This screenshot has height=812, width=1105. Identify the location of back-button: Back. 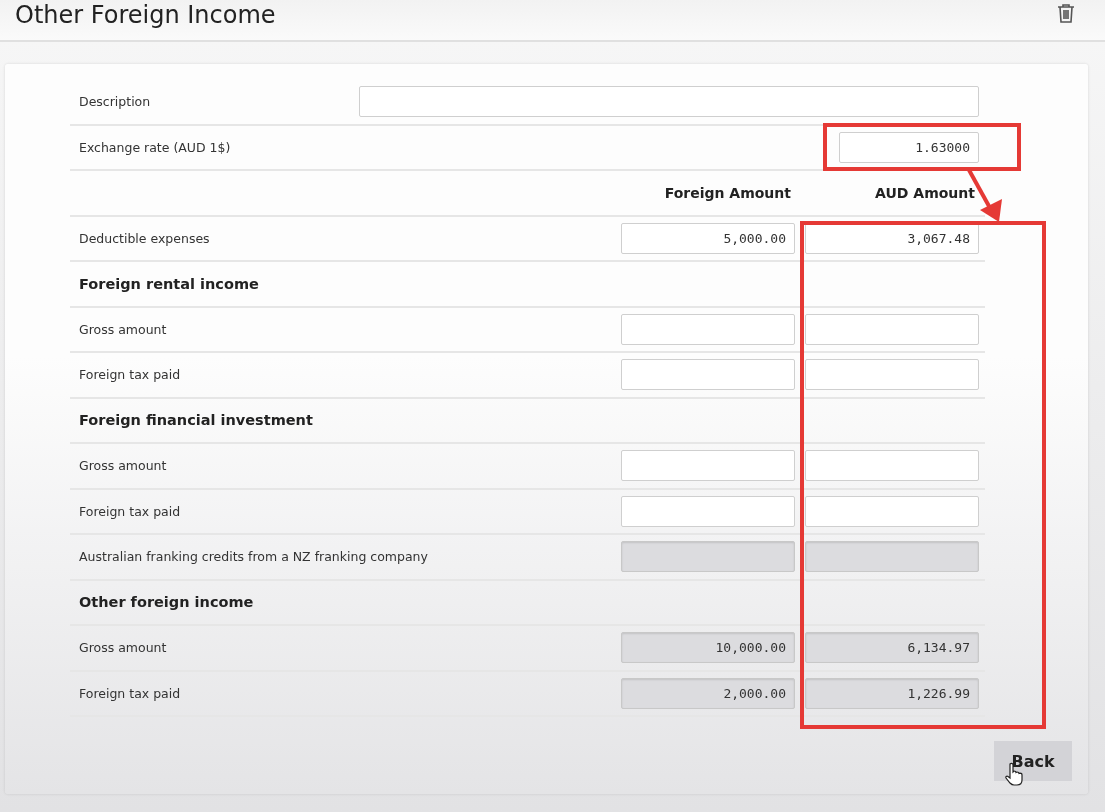
(1033, 761).